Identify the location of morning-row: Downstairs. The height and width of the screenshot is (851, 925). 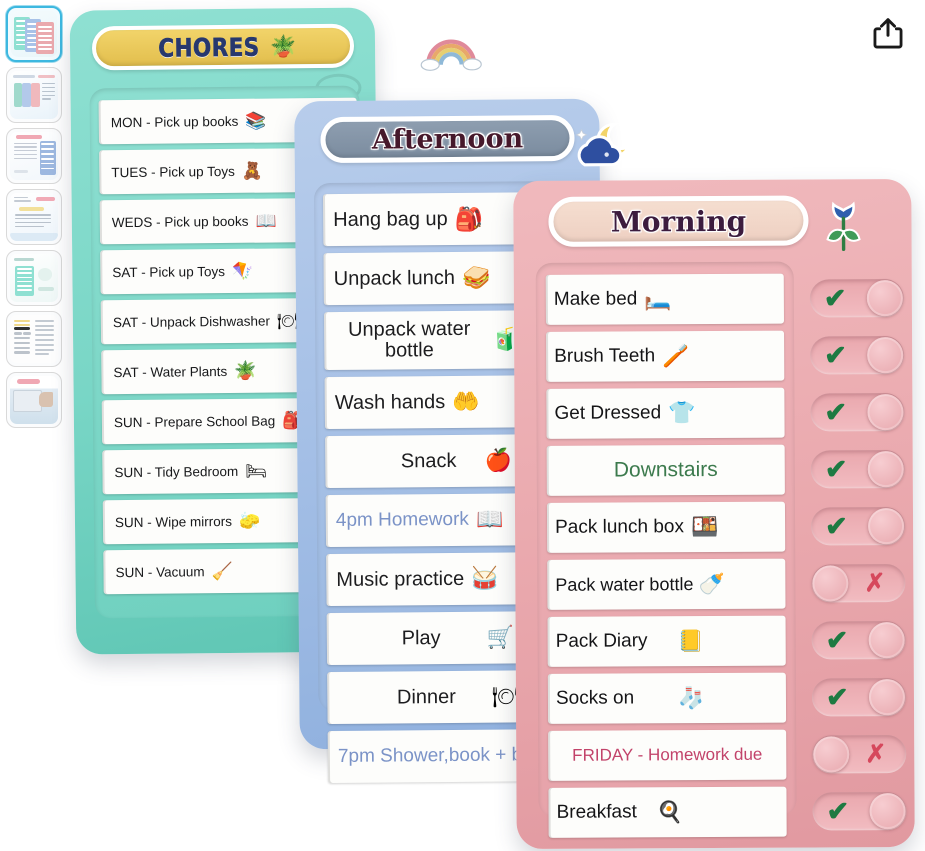
(665, 470).